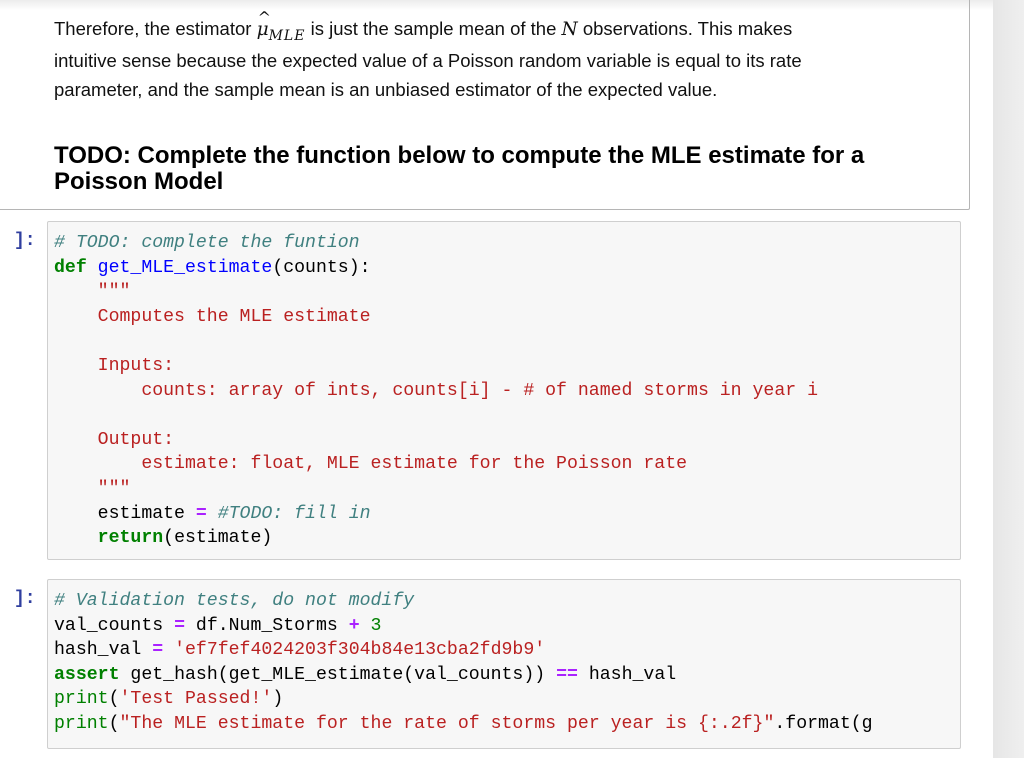 Image resolution: width=1024 pixels, height=758 pixels. Describe the element at coordinates (207, 243) in the screenshot. I see `code-comment: # TODO: complete the funtion` at that location.